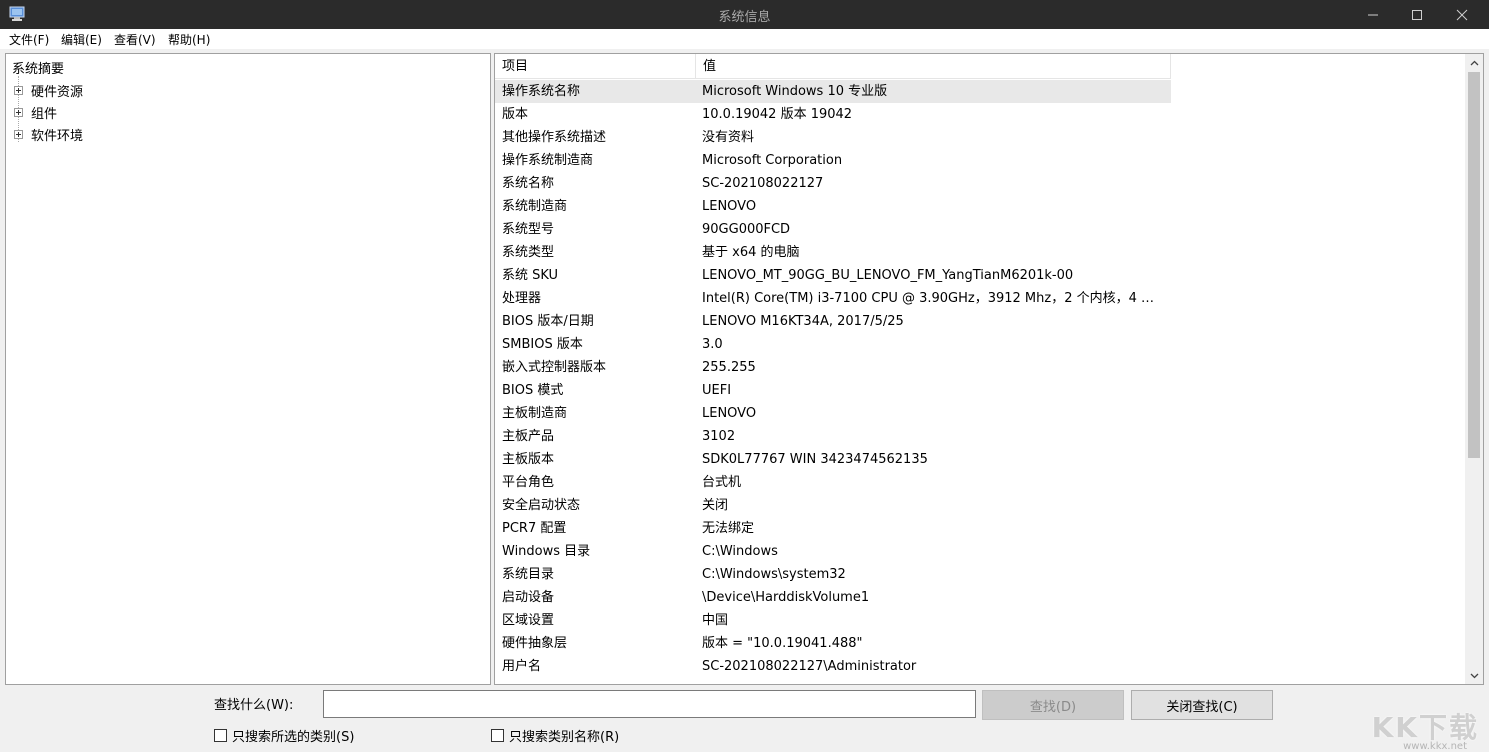 The height and width of the screenshot is (752, 1489). I want to click on scroll-up-button, so click(1474, 62).